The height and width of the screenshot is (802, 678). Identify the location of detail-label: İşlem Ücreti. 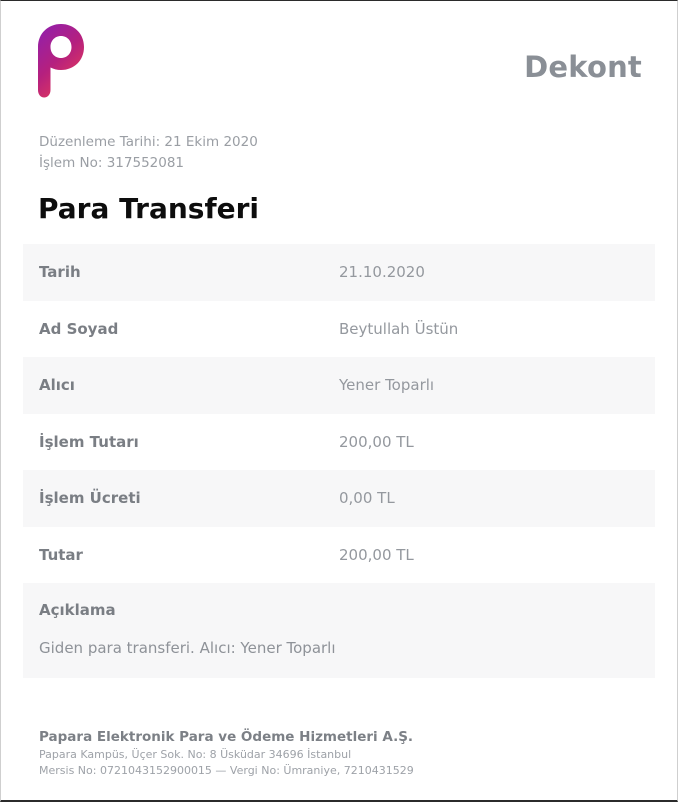
(90, 498).